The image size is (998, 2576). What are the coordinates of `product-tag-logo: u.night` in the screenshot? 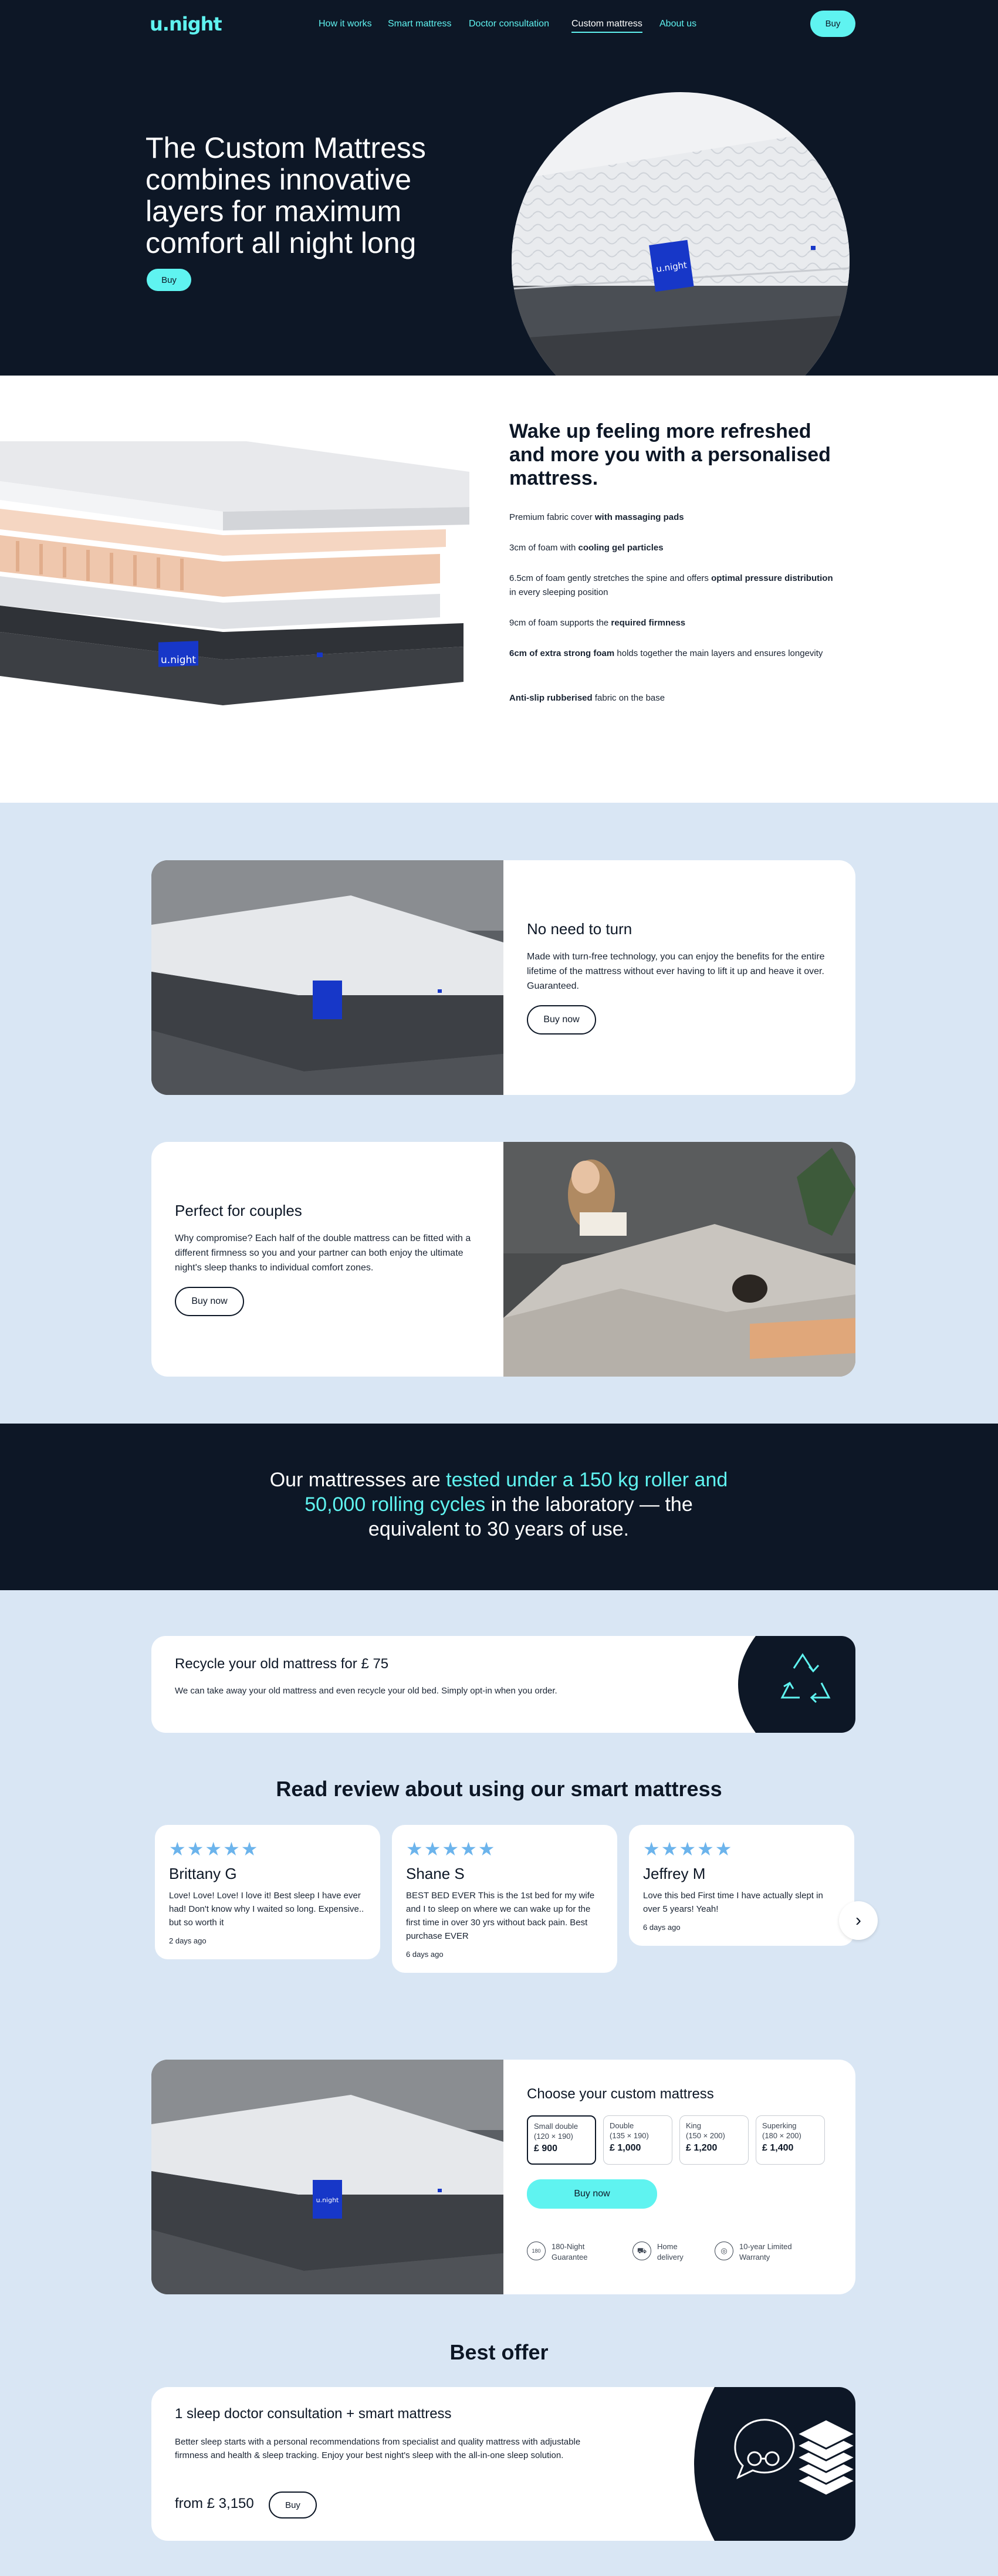 It's located at (327, 2200).